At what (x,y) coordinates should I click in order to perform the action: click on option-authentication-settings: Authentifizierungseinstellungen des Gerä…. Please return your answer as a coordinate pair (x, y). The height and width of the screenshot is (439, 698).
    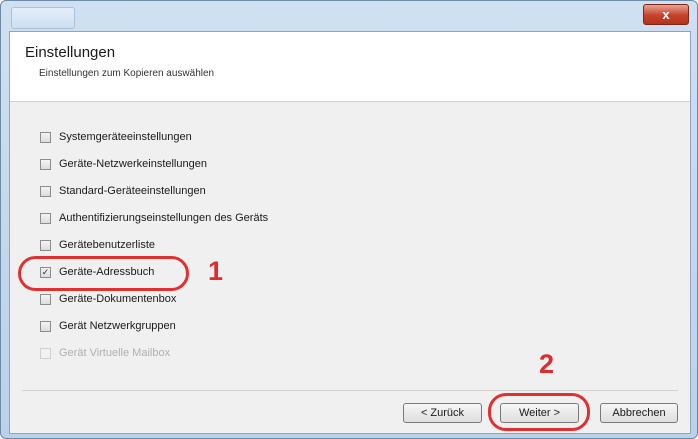
    Looking at the image, I should click on (154, 218).